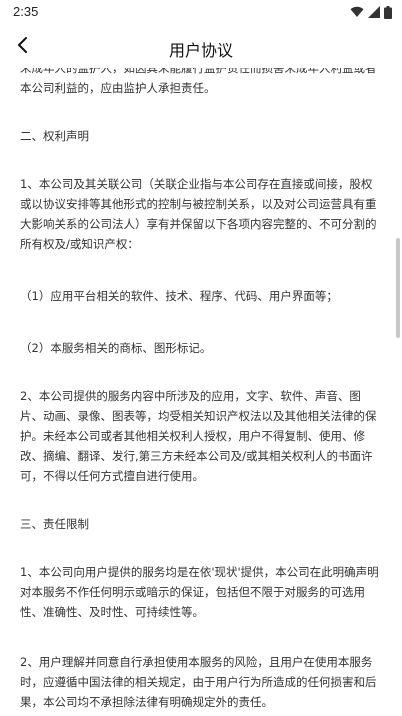 The height and width of the screenshot is (716, 402). I want to click on signal-icon, so click(374, 12).